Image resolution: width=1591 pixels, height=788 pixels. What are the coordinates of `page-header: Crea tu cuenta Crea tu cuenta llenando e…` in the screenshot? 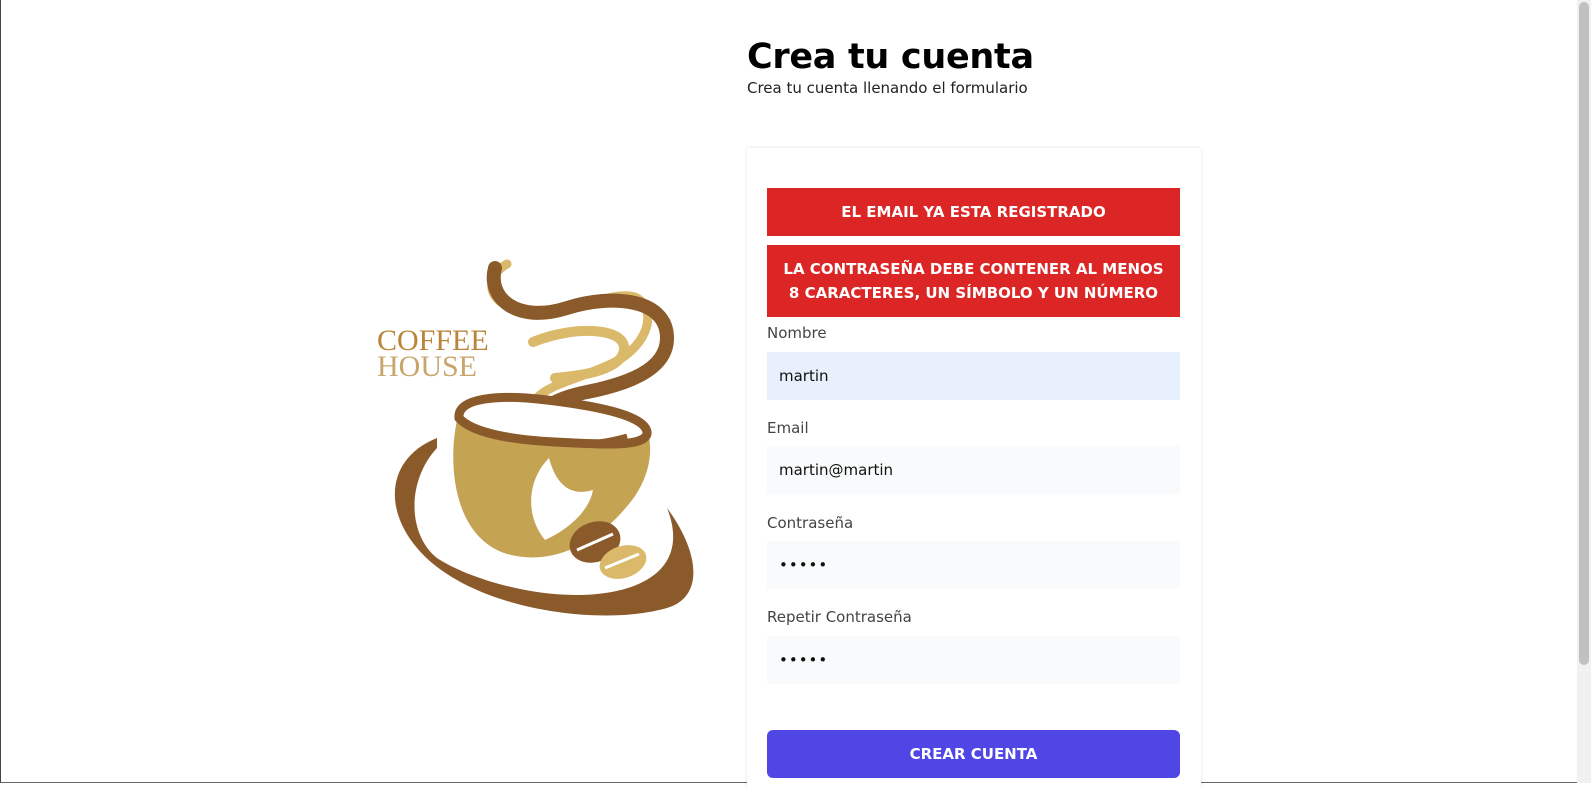 It's located at (890, 67).